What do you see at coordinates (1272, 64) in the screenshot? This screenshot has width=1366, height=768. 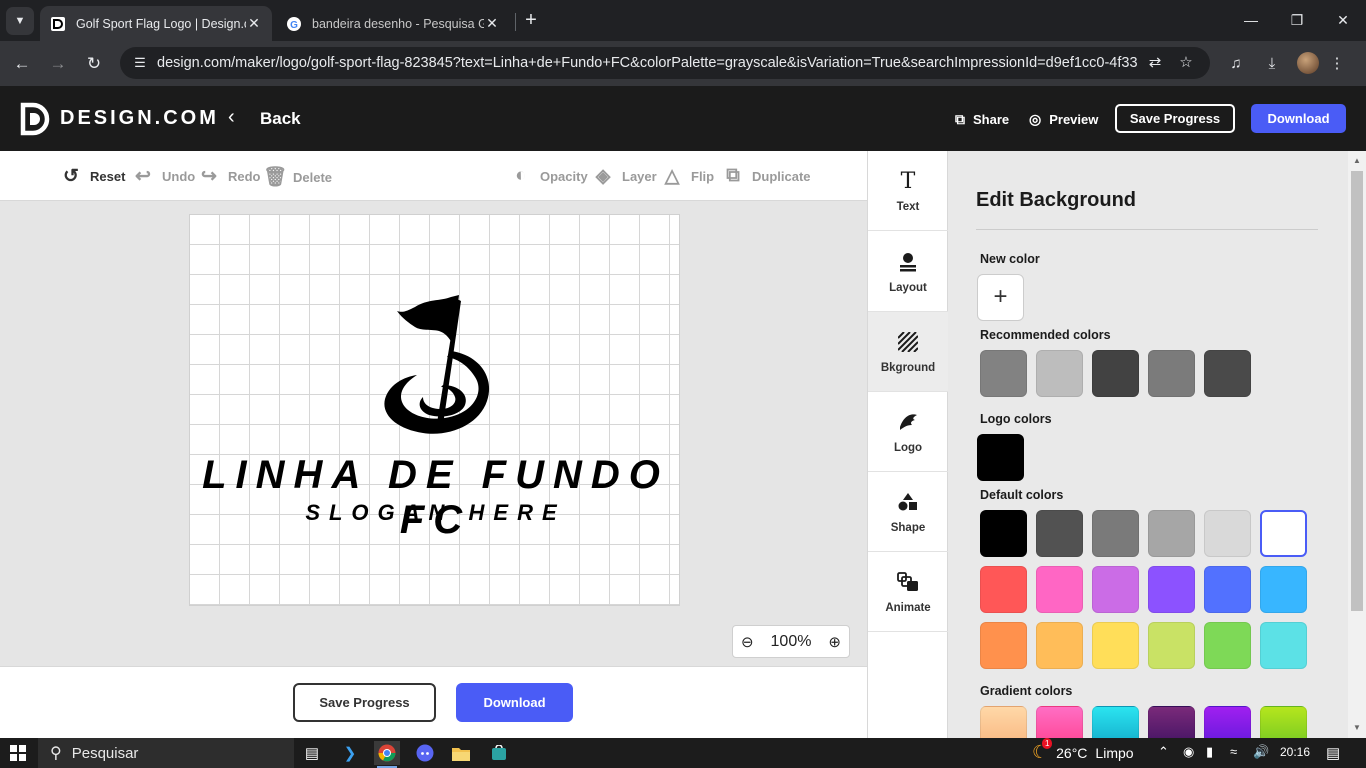 I see `downloads-icon: ⤓` at bounding box center [1272, 64].